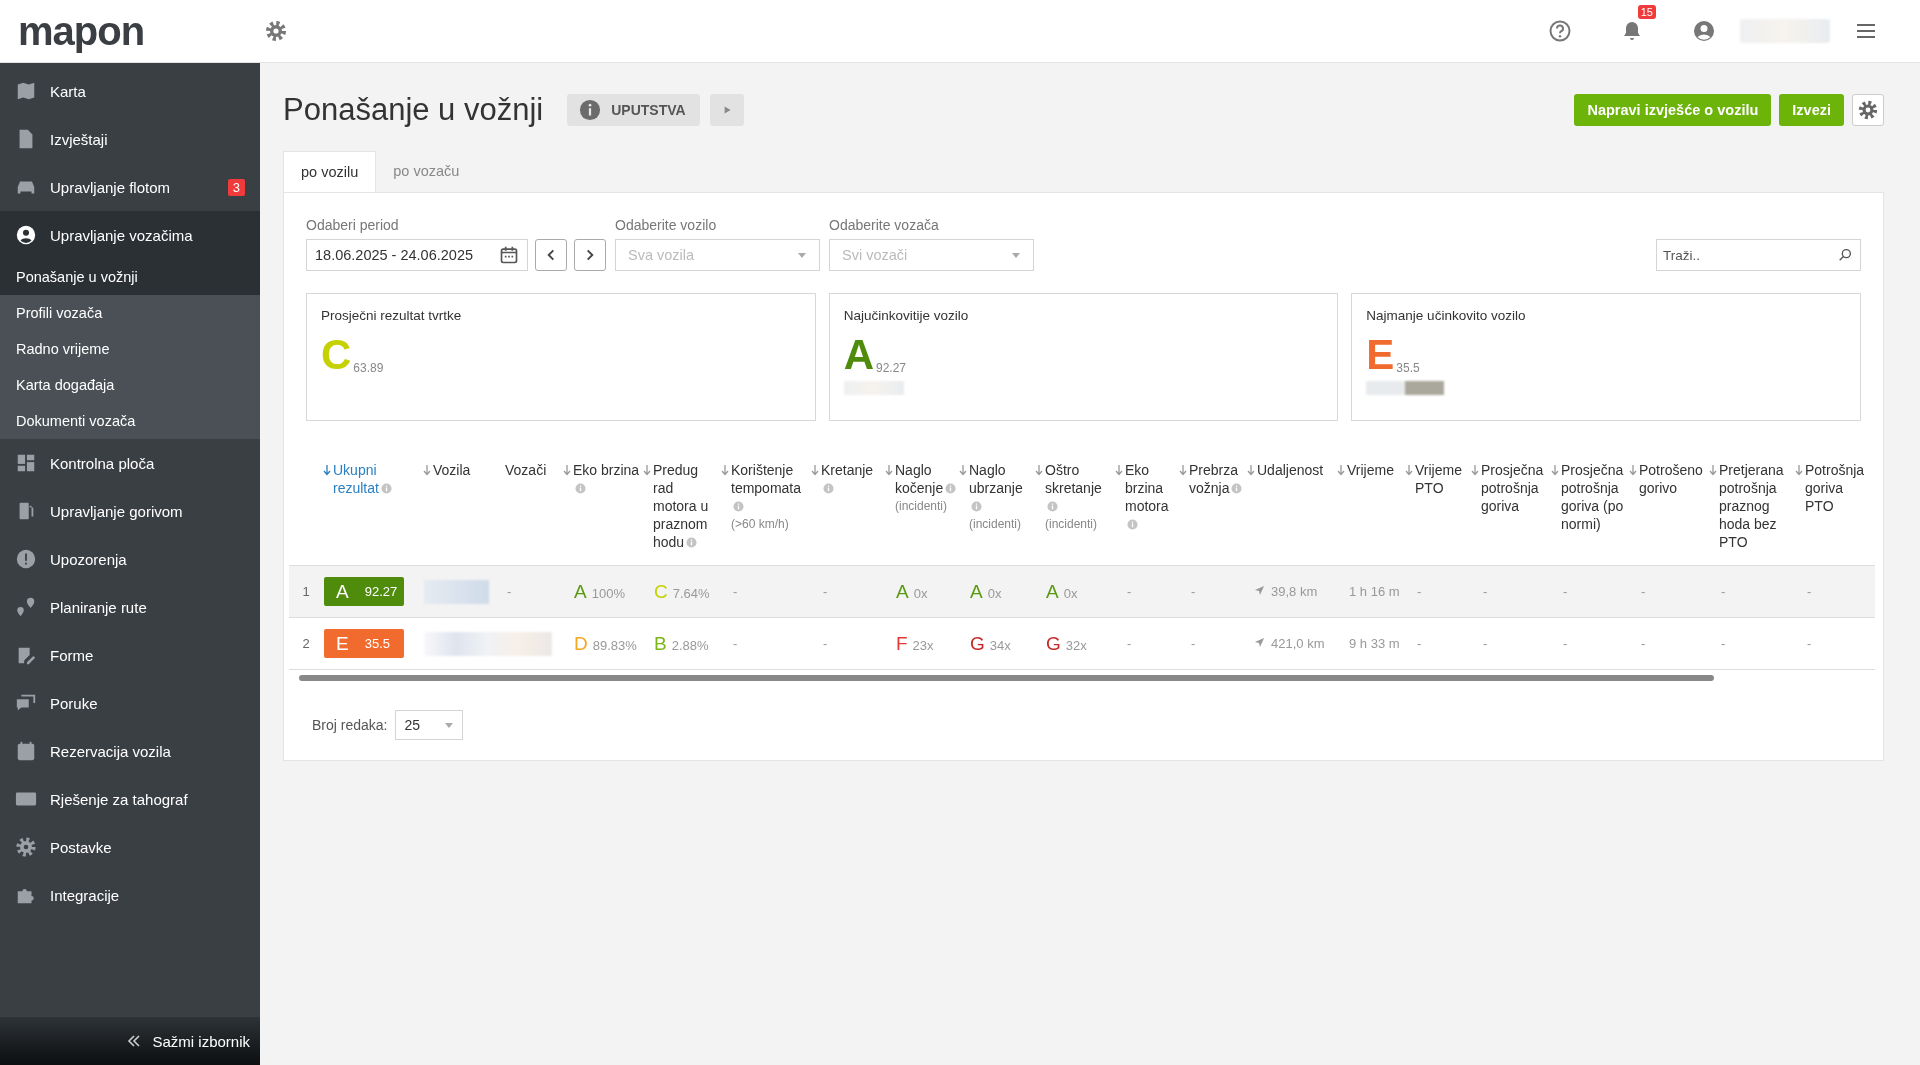 Image resolution: width=1920 pixels, height=1065 pixels. Describe the element at coordinates (130, 511) in the screenshot. I see `sidebar-item: Upravljanje gorivom` at that location.